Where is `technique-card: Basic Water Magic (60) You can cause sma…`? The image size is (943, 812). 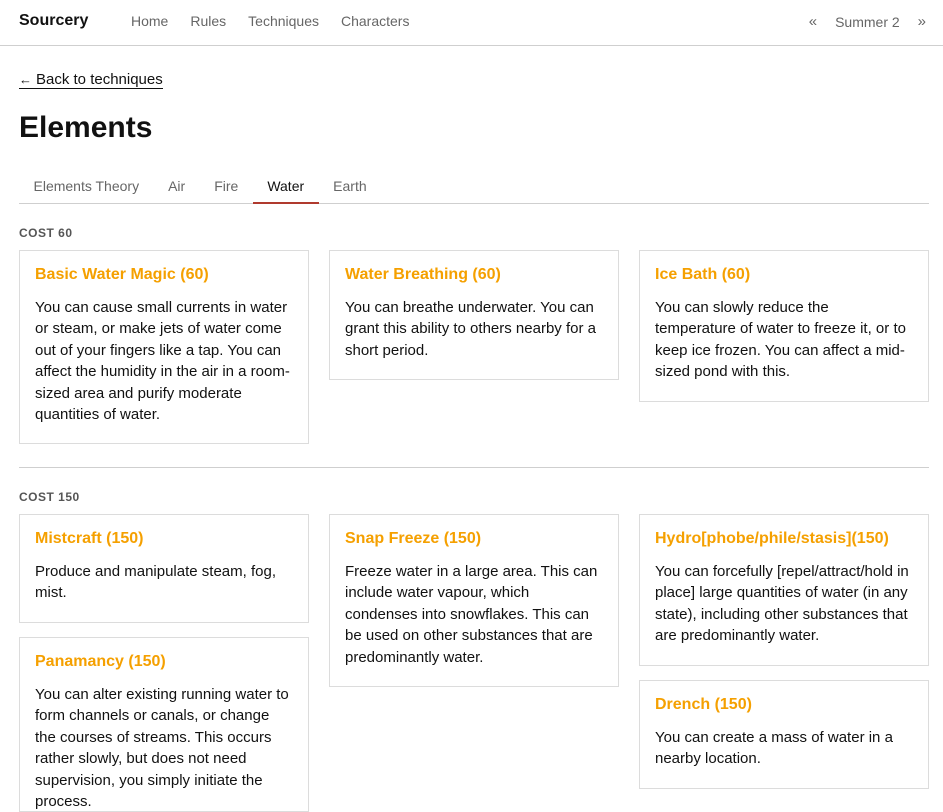 technique-card: Basic Water Magic (60) You can cause sma… is located at coordinates (164, 347).